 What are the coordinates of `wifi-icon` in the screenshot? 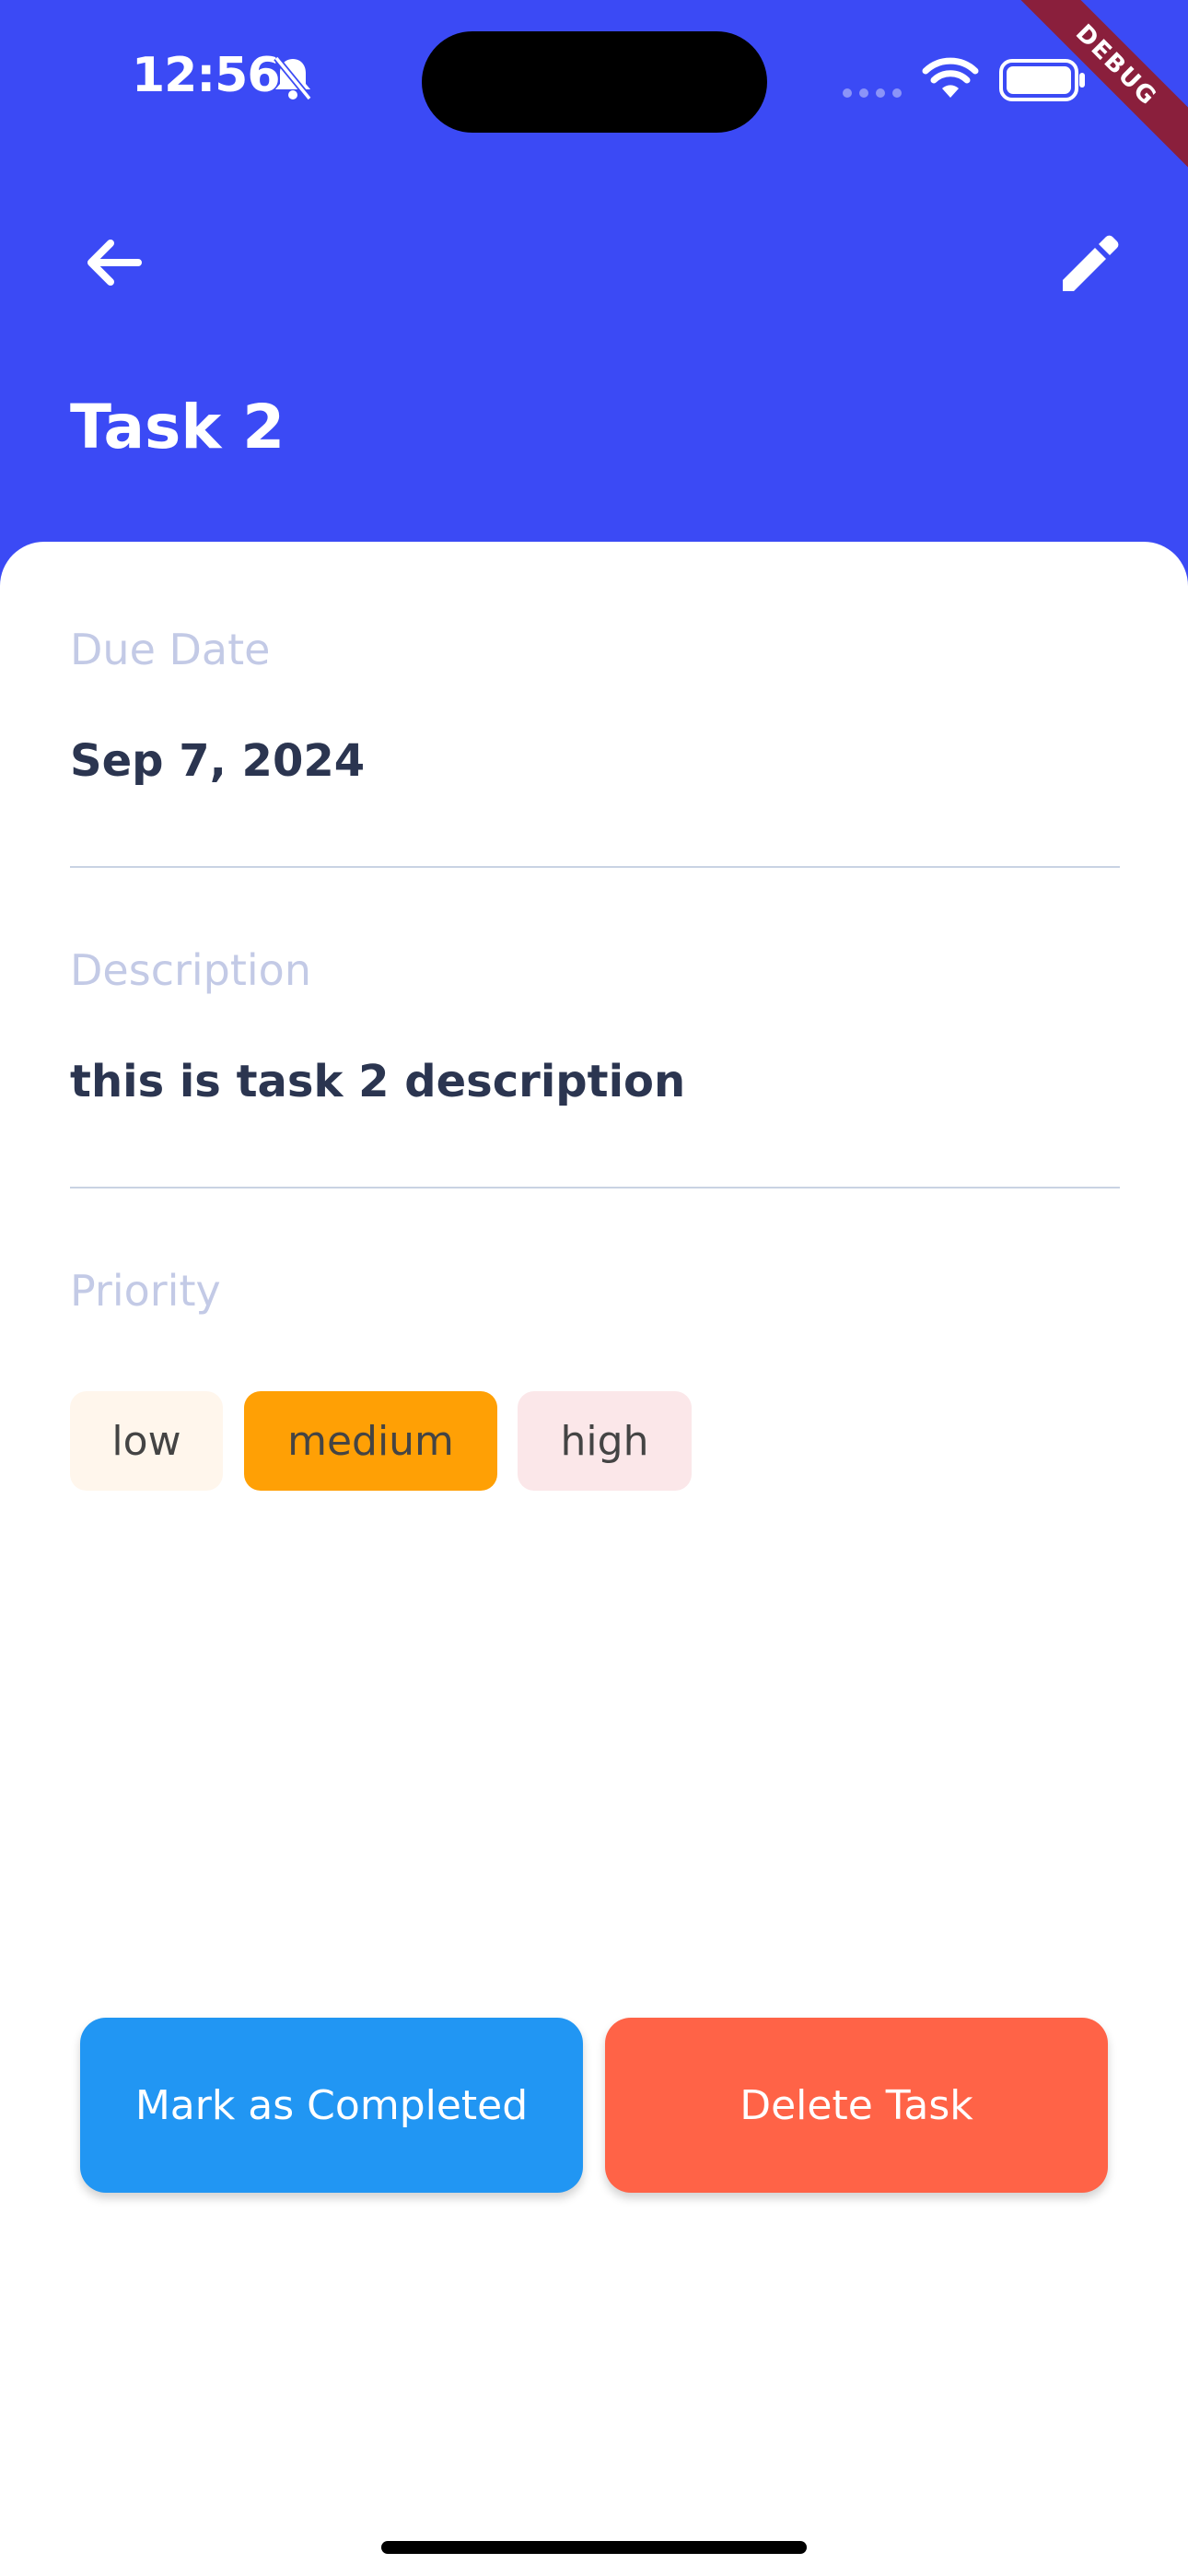 It's located at (951, 77).